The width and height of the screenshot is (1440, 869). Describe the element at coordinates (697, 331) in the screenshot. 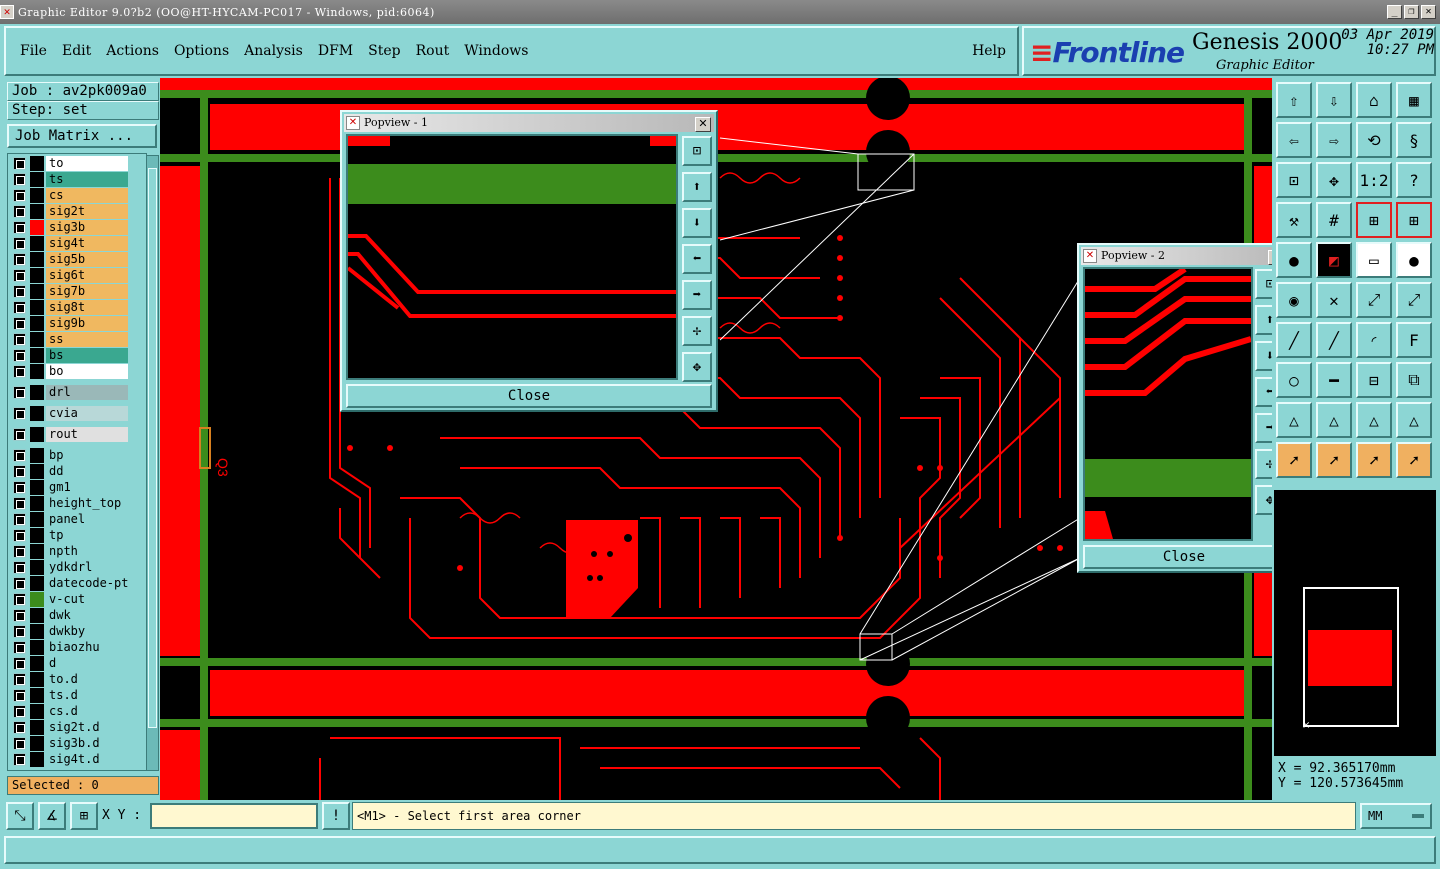

I see `zoom-in-icon: ✢` at that location.